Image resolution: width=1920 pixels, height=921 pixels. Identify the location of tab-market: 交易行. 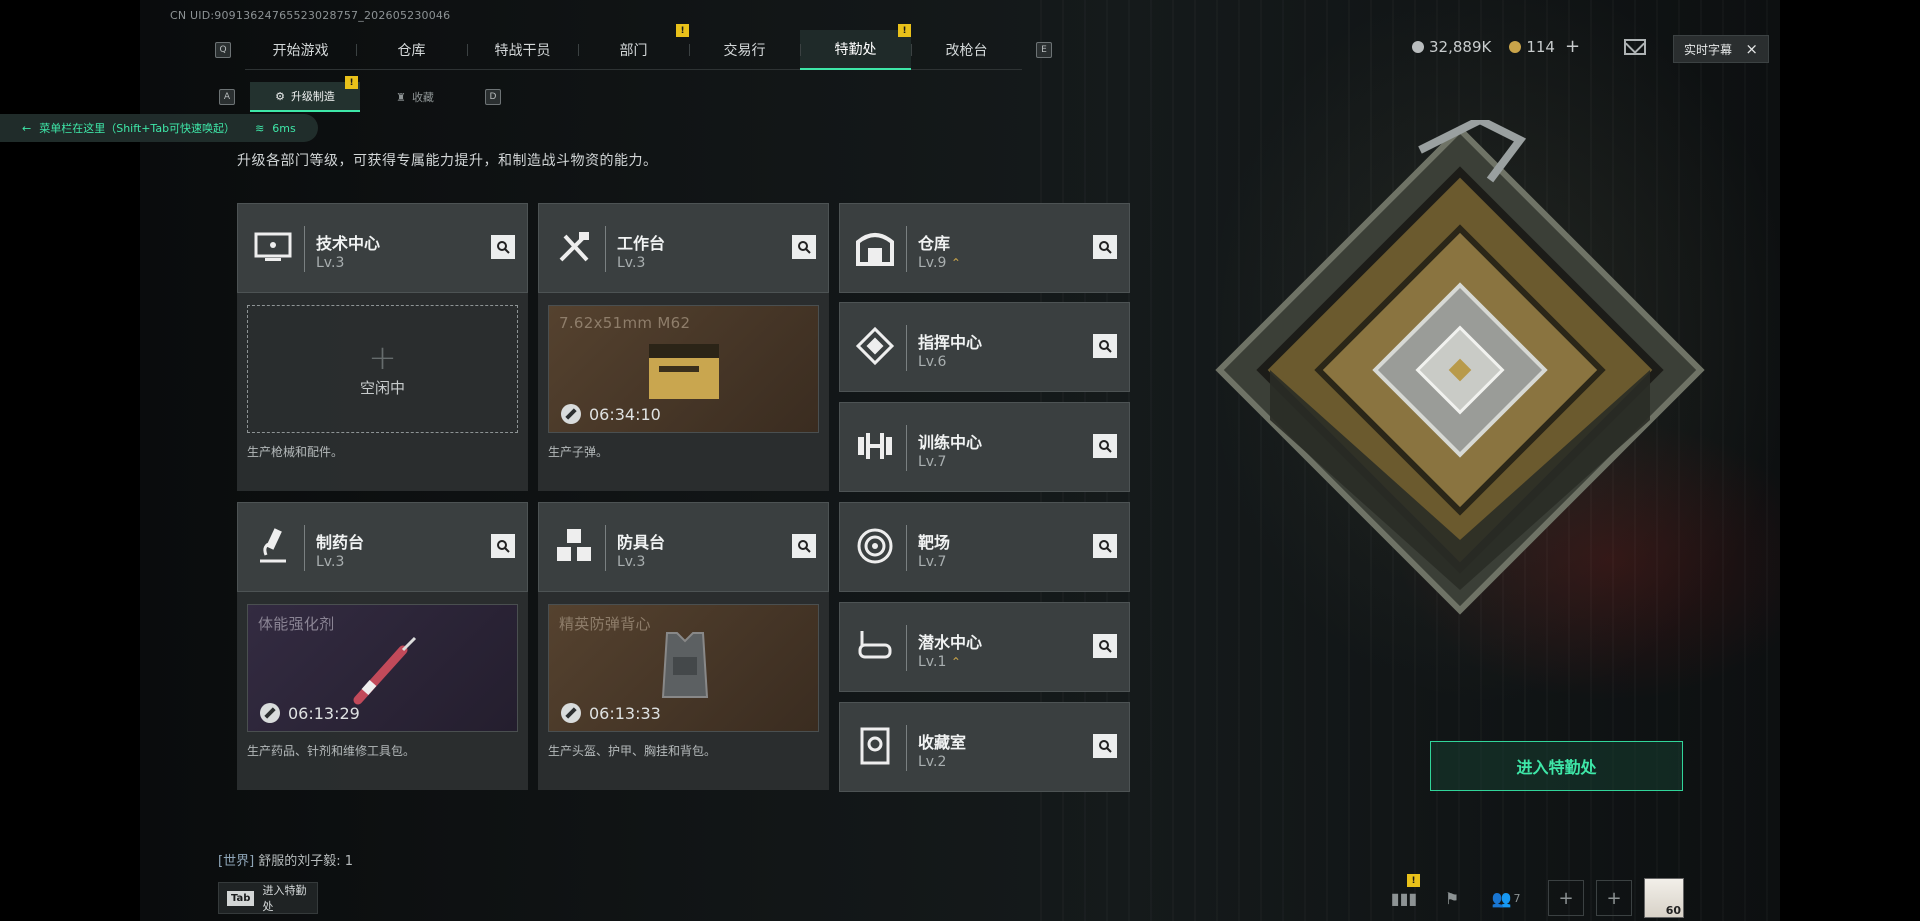
(744, 50).